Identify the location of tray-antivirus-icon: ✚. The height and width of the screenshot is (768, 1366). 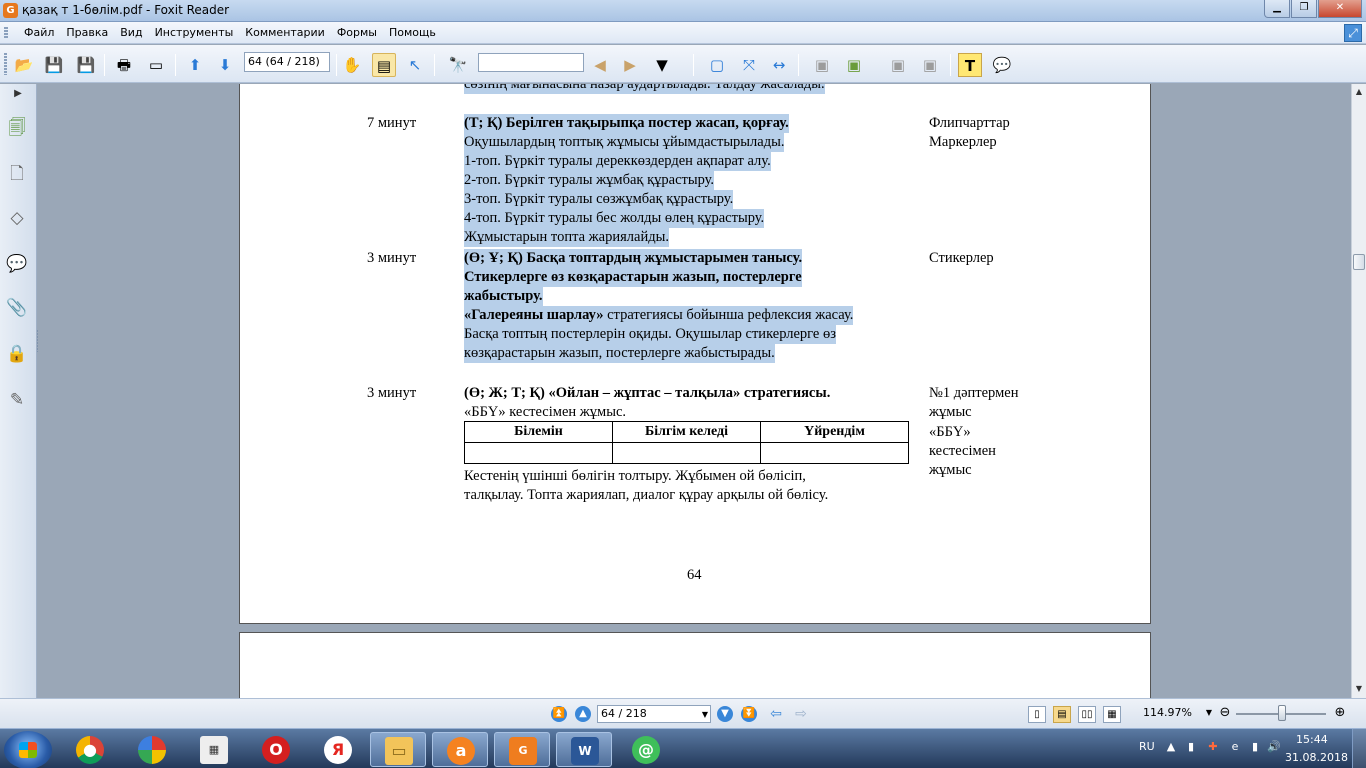
(1213, 747).